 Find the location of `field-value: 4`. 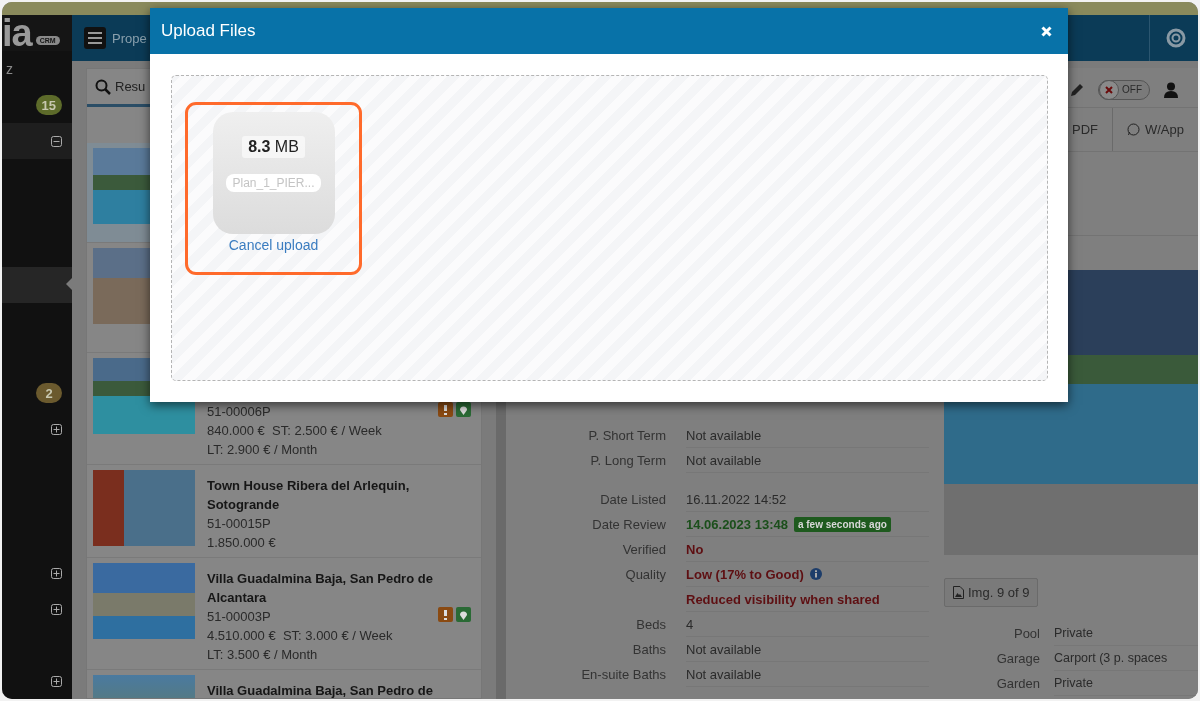

field-value: 4 is located at coordinates (690, 624).